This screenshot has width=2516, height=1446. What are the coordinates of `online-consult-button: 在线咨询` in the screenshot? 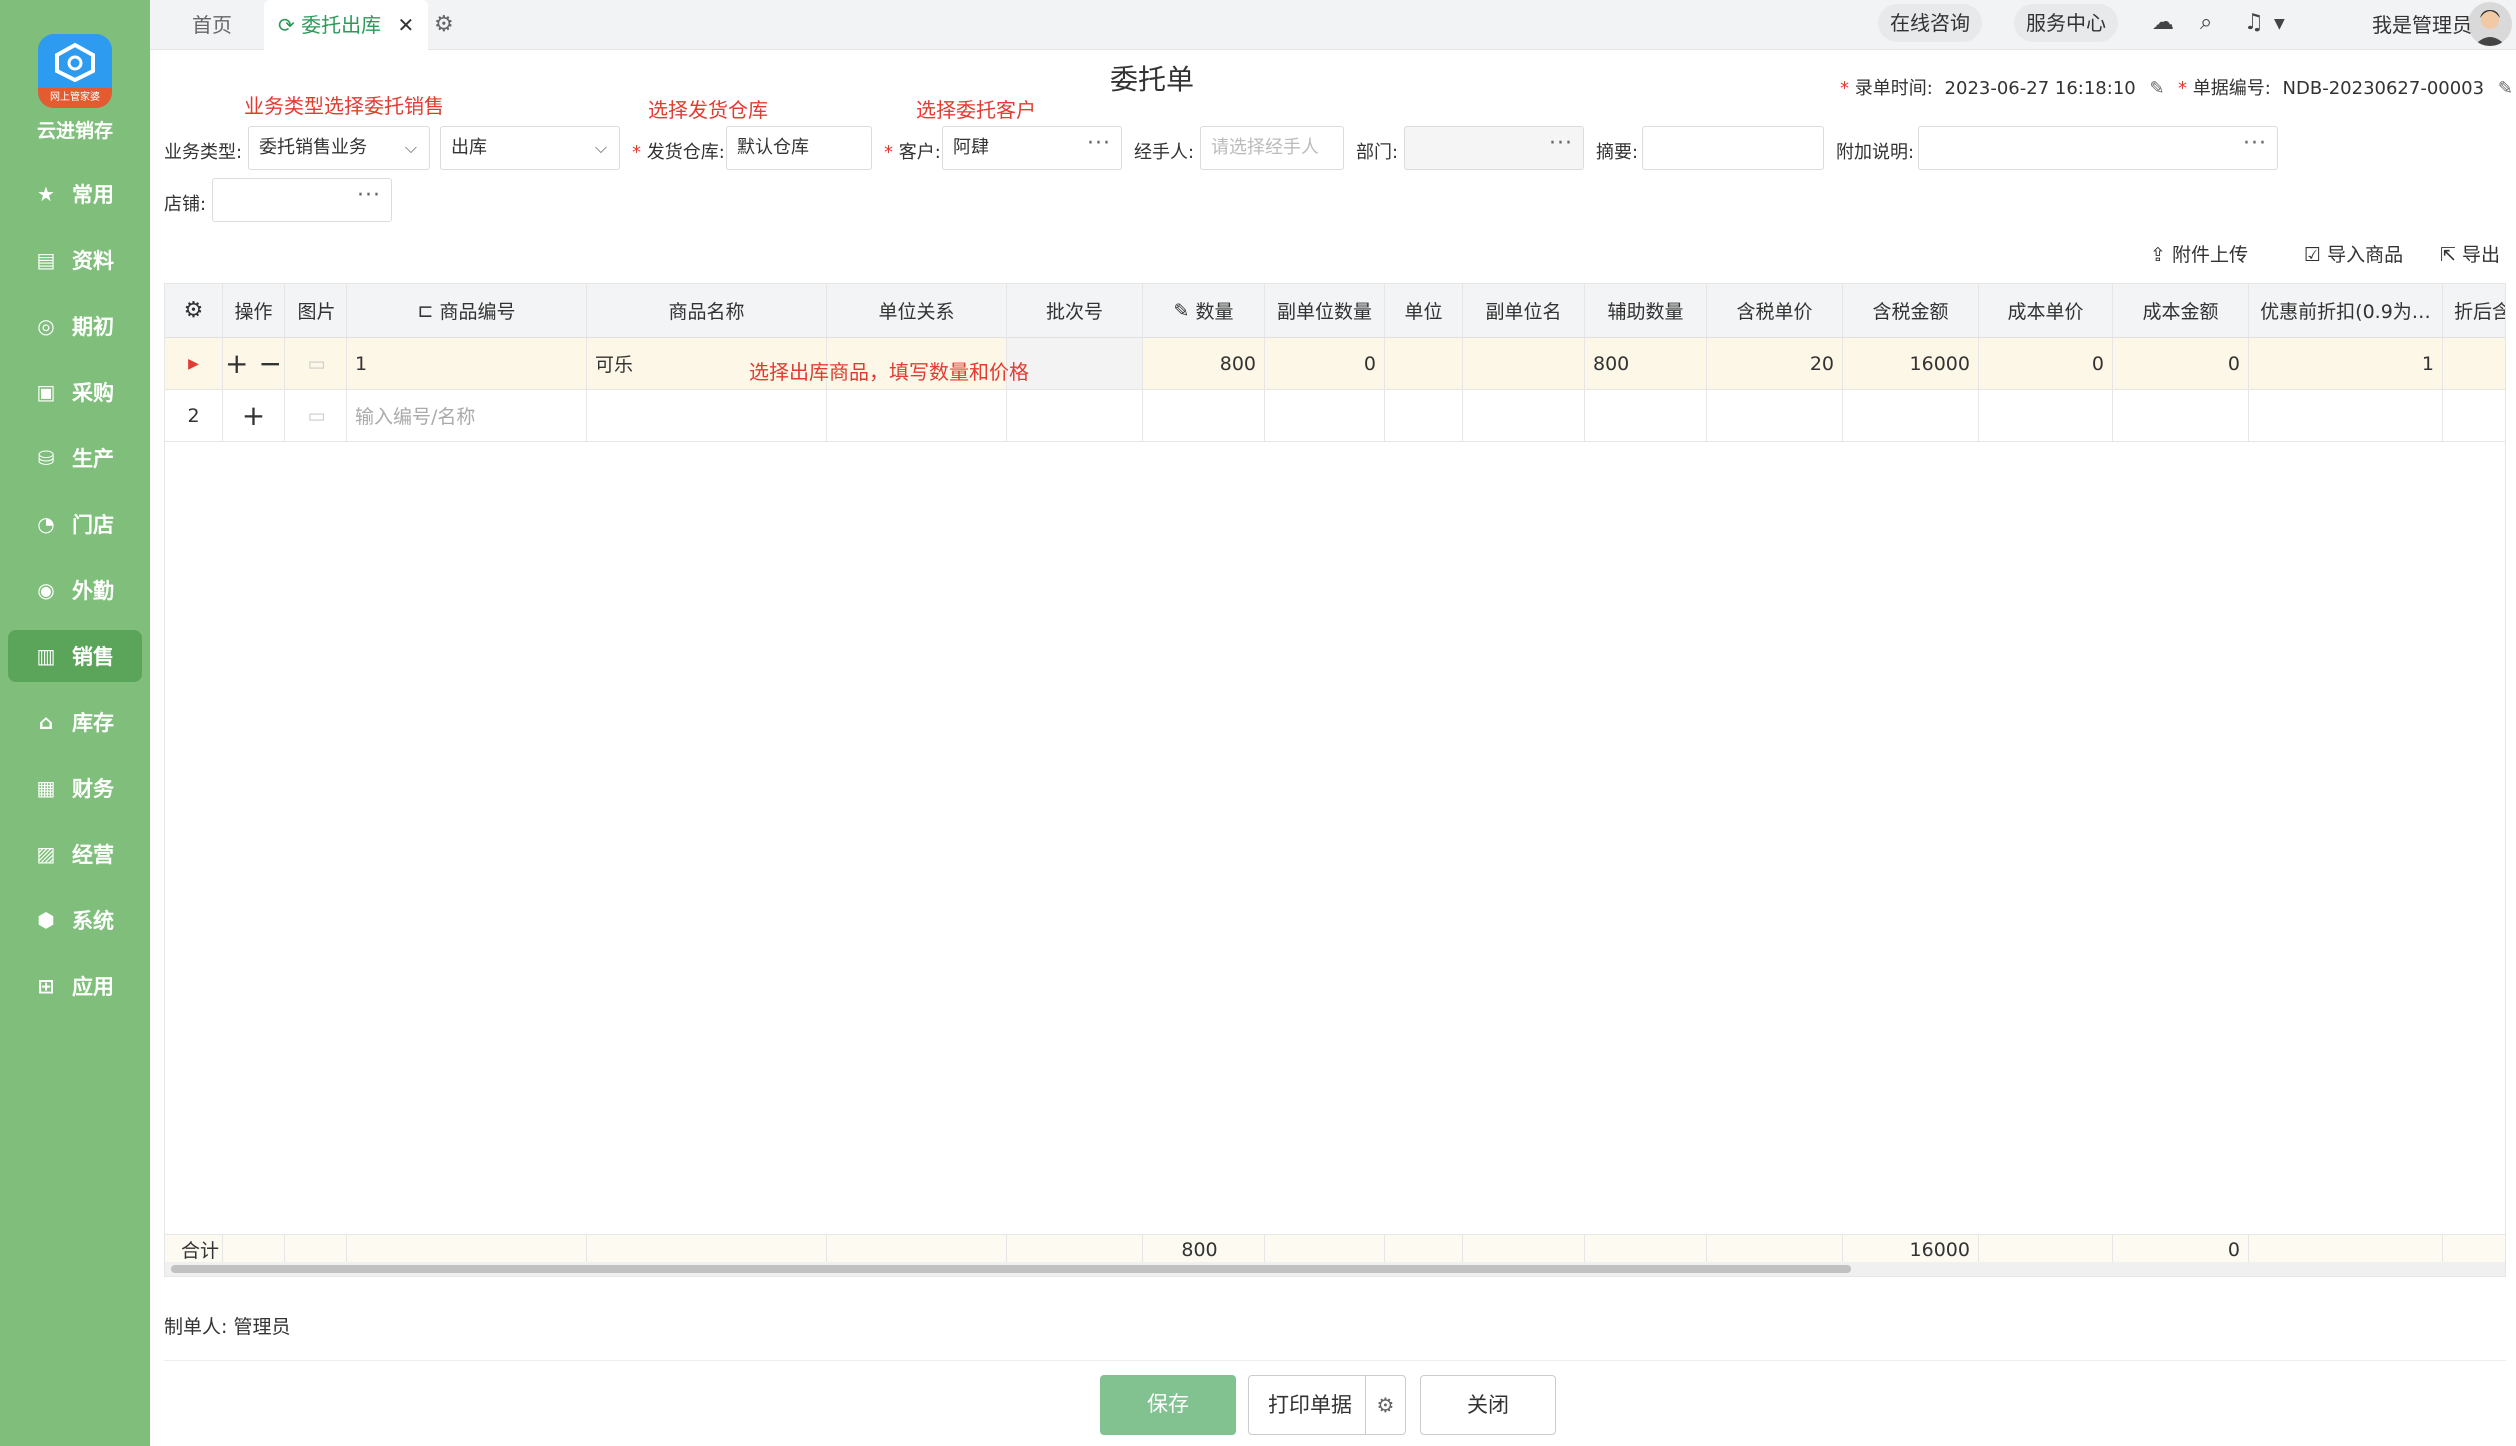 It's located at (1930, 23).